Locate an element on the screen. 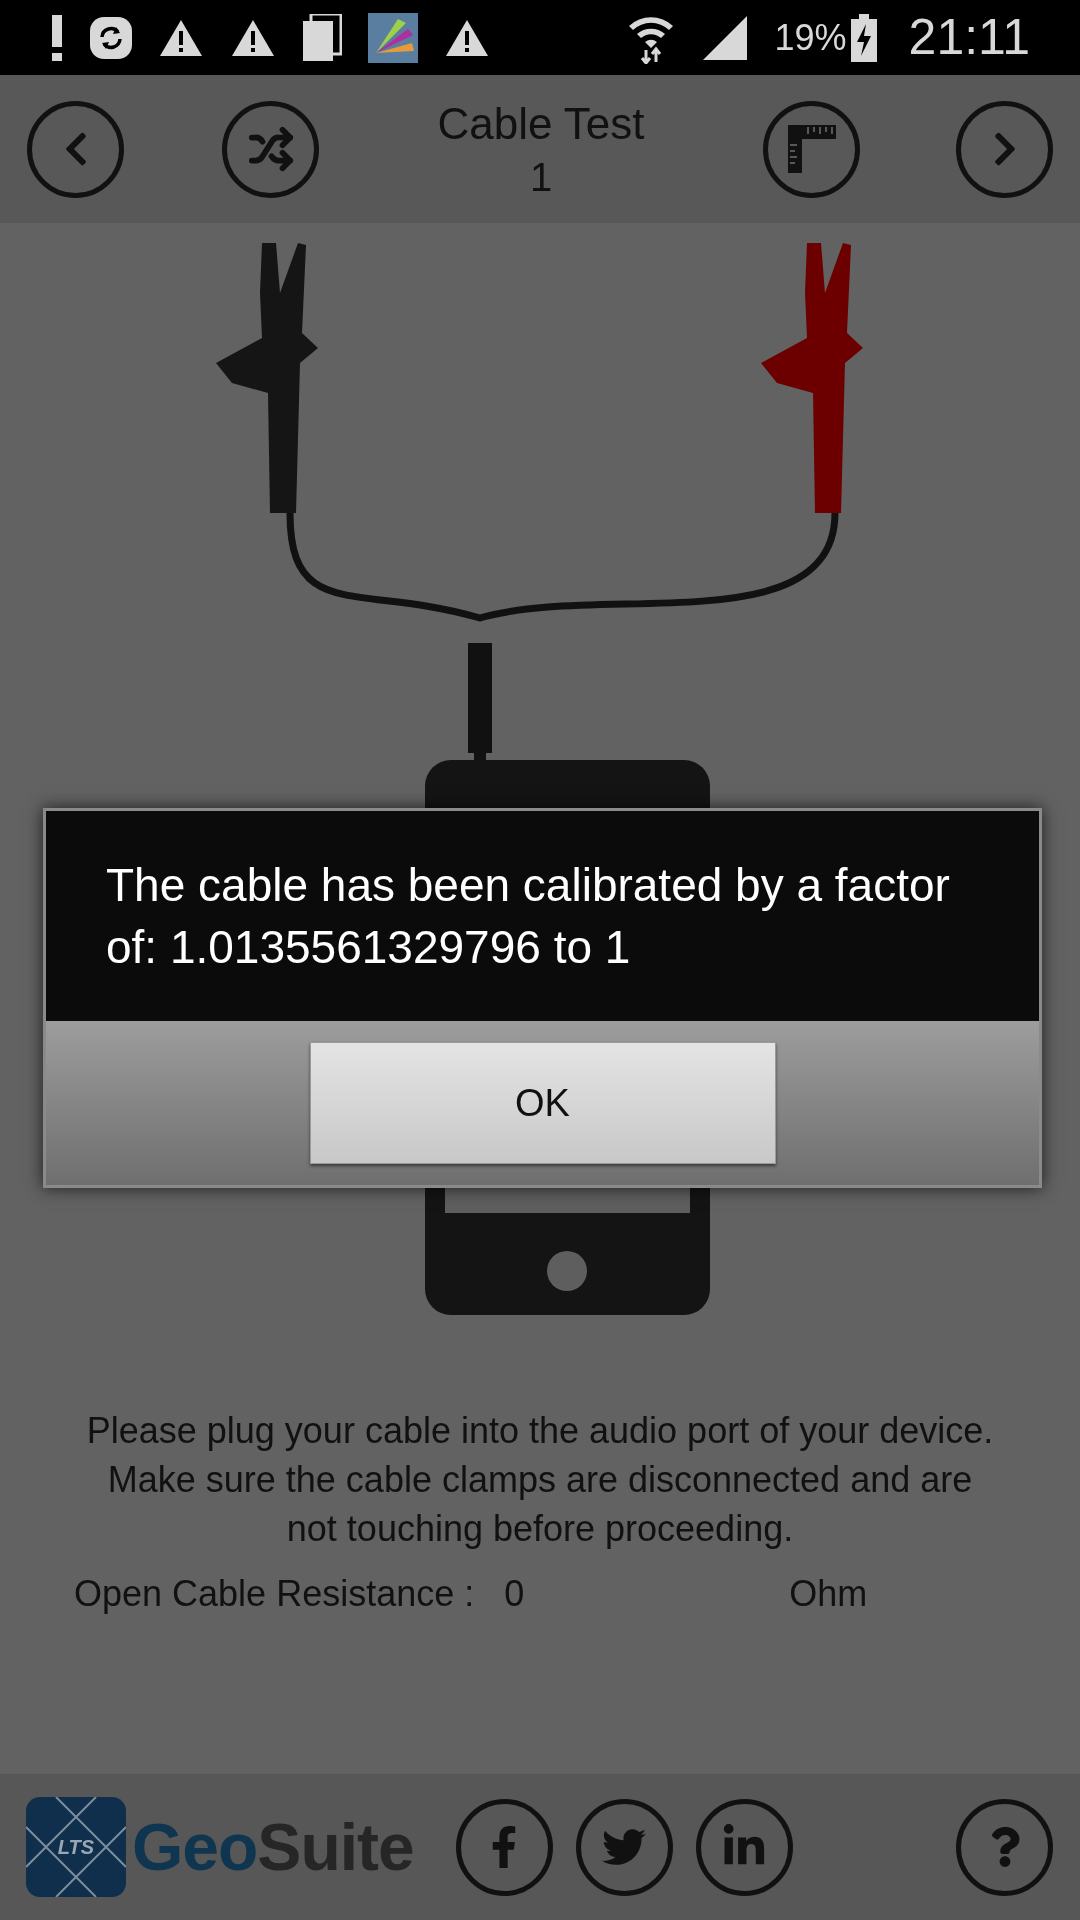  resistance-value: 0 is located at coordinates (514, 1594).